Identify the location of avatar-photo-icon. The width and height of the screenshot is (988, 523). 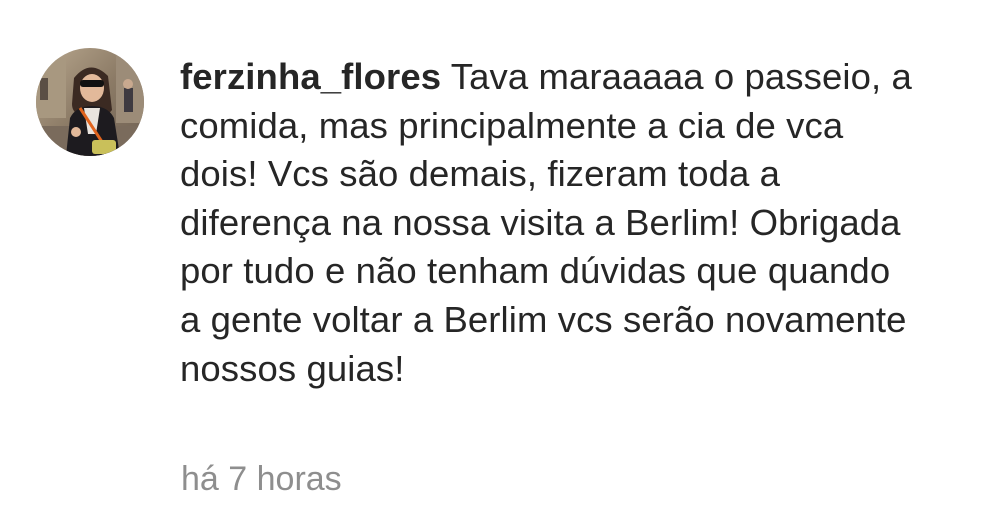
(90, 102).